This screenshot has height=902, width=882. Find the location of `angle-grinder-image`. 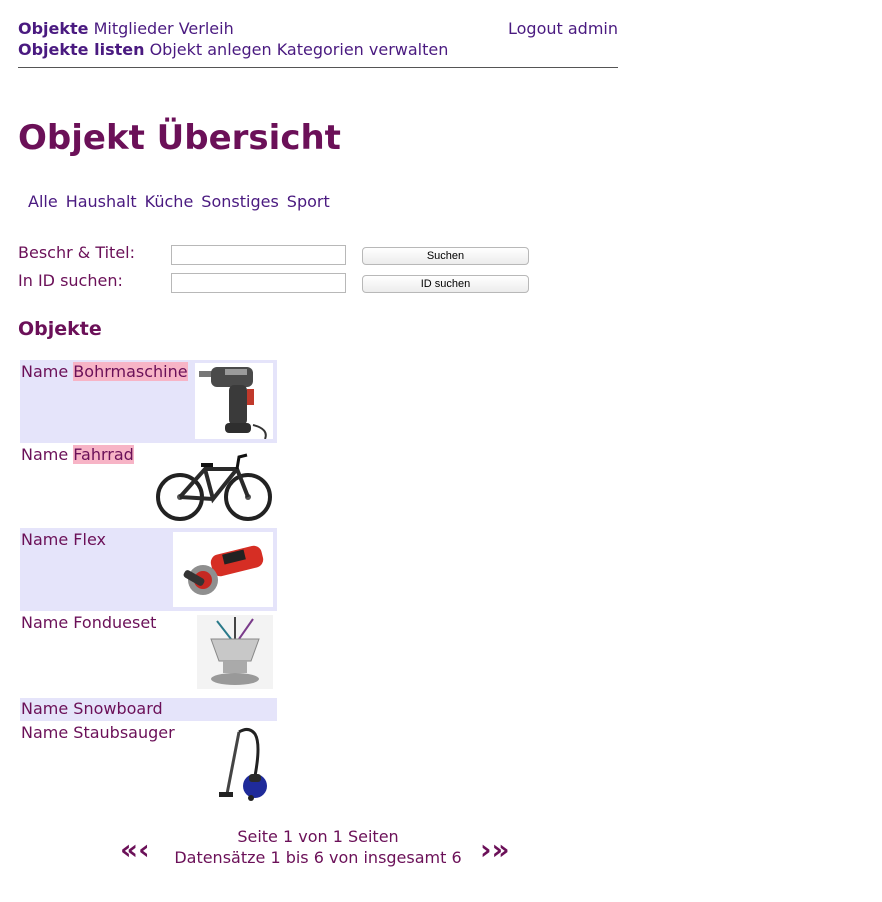

angle-grinder-image is located at coordinates (223, 569).